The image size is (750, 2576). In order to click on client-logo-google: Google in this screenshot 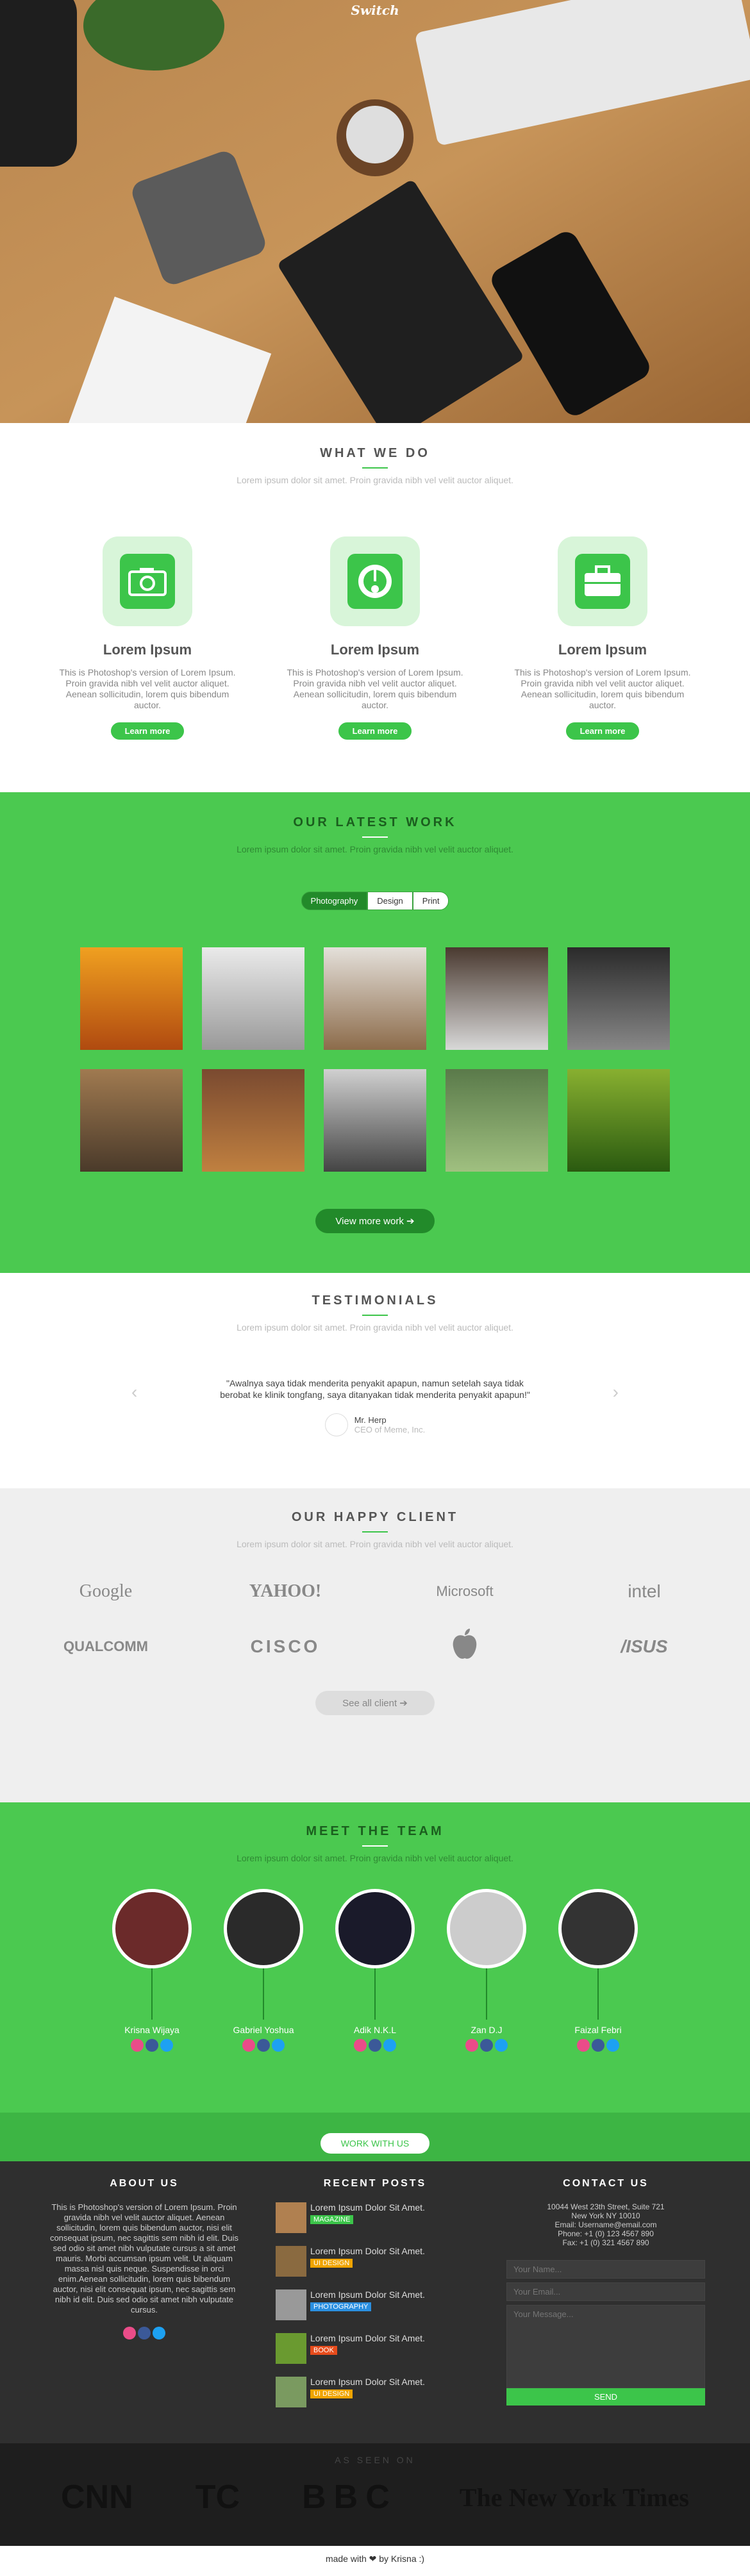, I will do `click(106, 1591)`.